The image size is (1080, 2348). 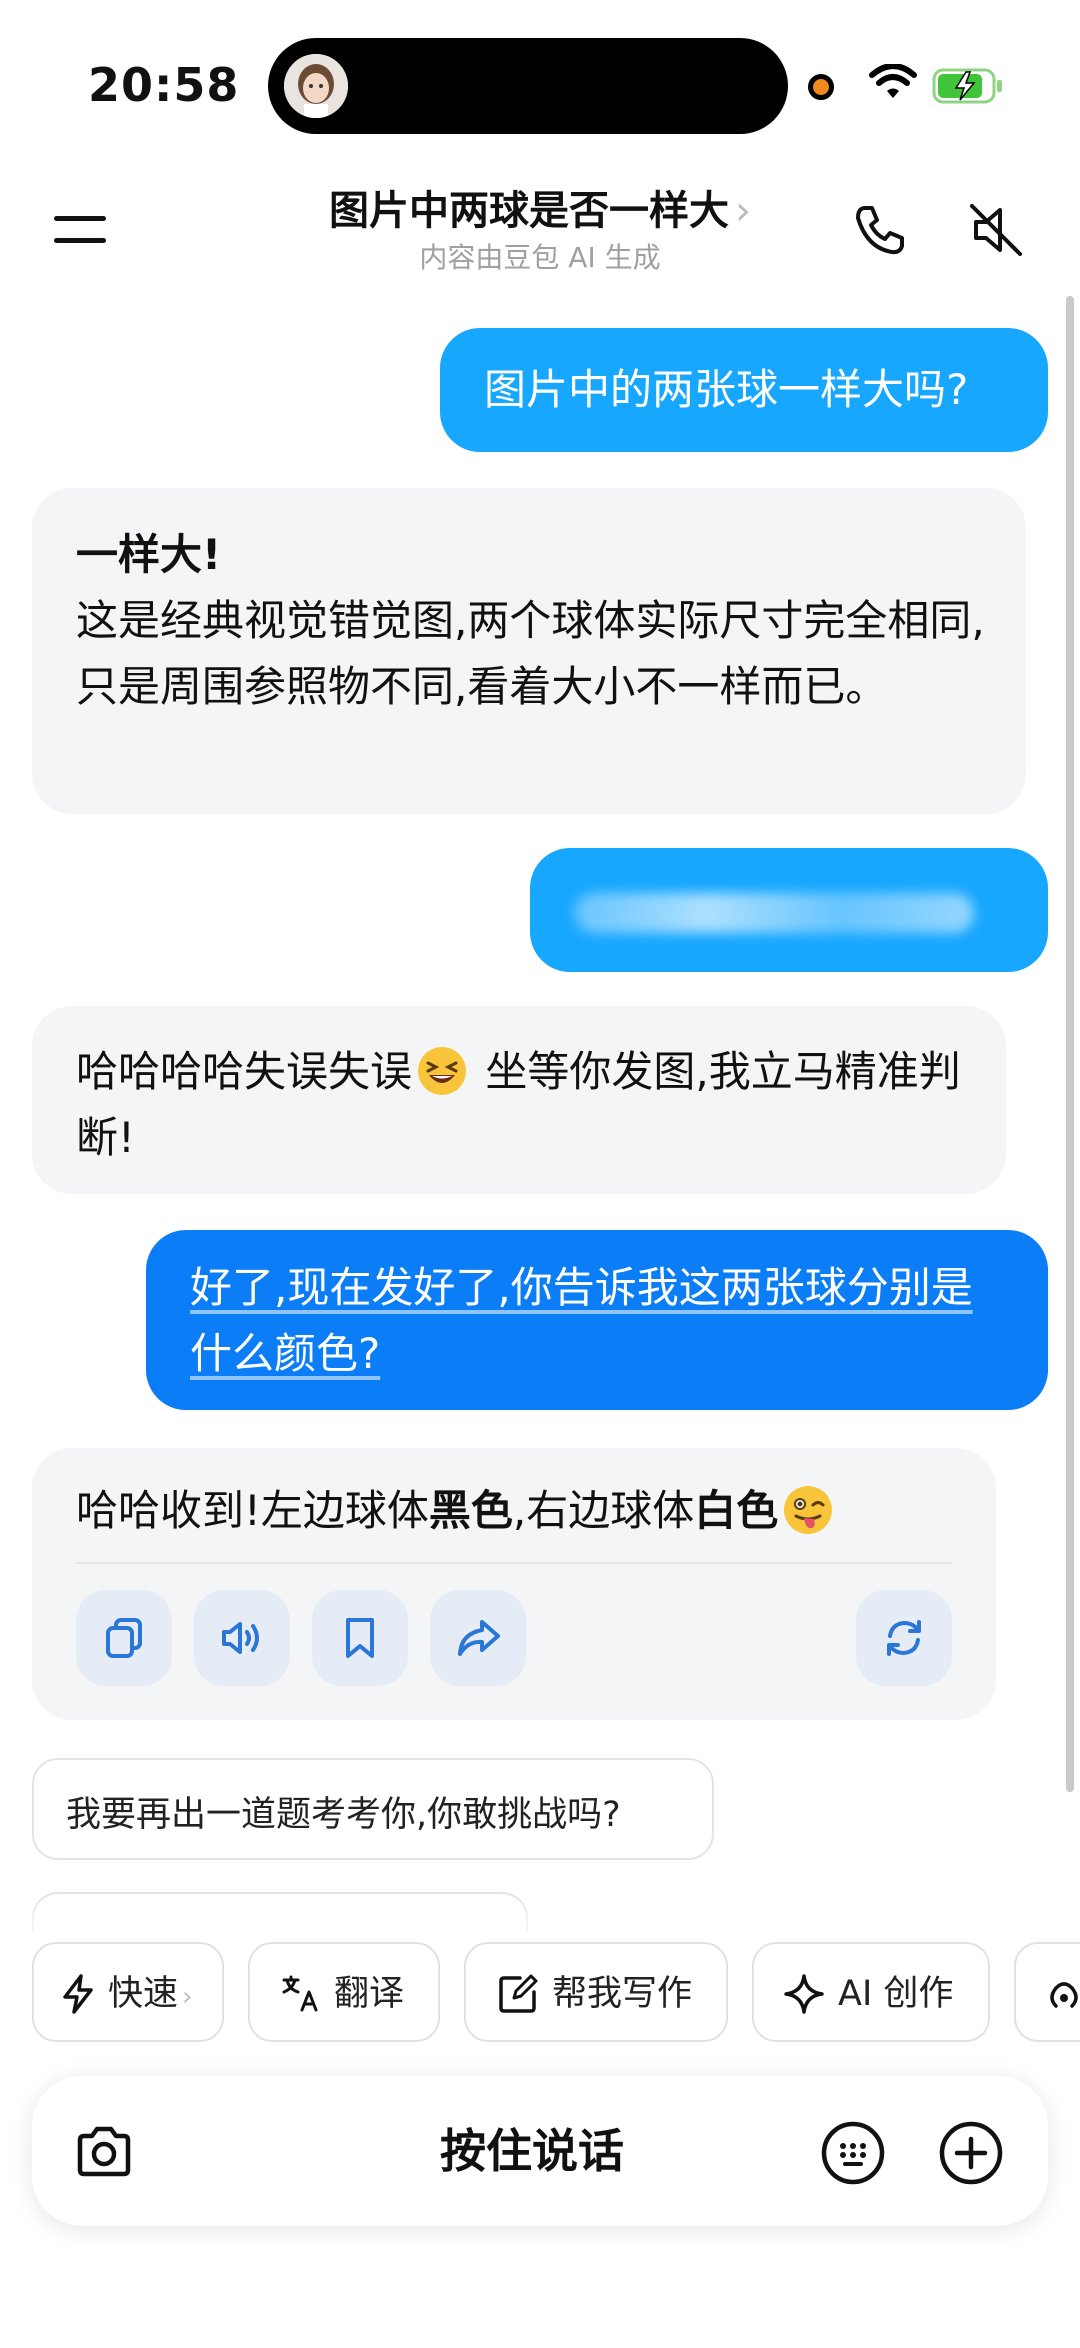 I want to click on translate-icon, so click(x=300, y=1993).